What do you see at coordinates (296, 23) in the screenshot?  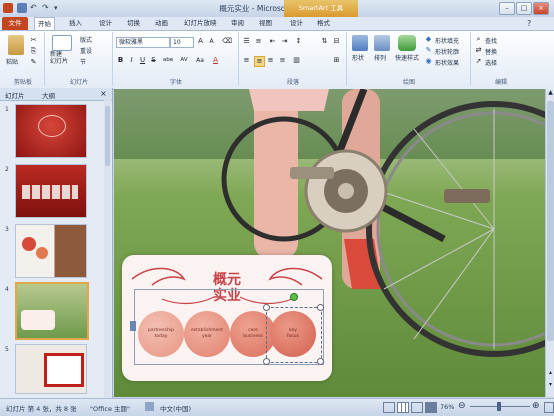 I see `tab-smartart-design: 设计` at bounding box center [296, 23].